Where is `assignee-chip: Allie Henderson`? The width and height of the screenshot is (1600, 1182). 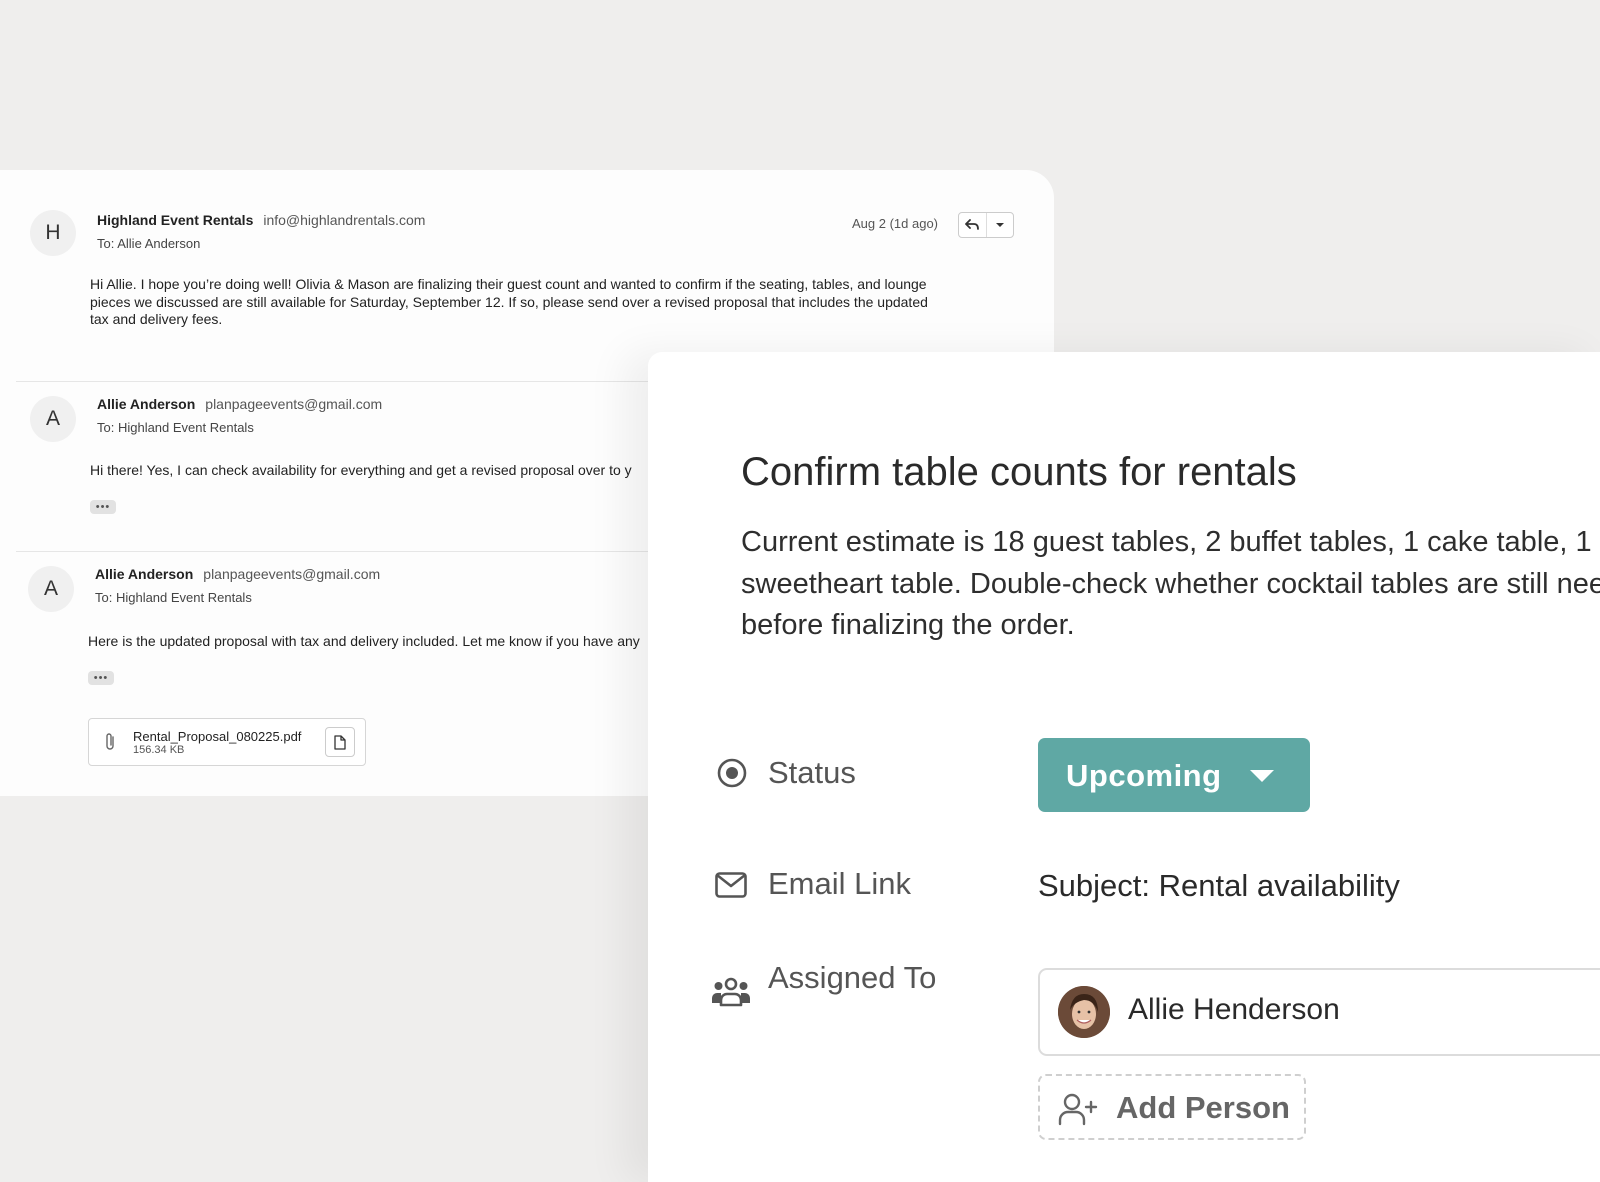
assignee-chip: Allie Henderson is located at coordinates (1319, 1012).